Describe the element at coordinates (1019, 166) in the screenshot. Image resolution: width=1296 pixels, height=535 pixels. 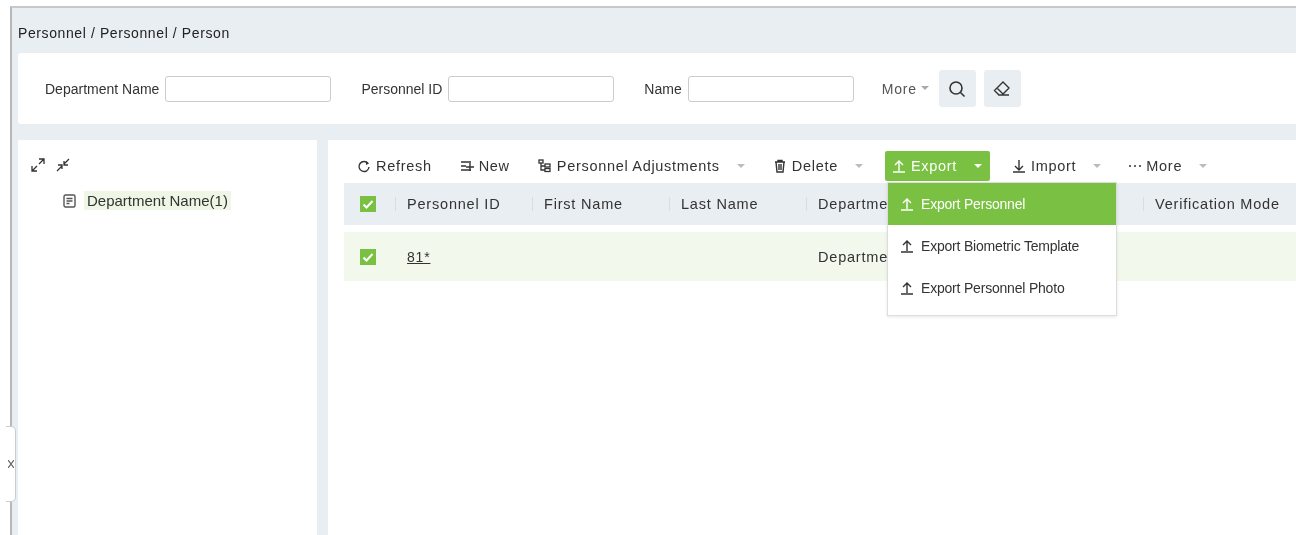
I see `download-icon` at that location.